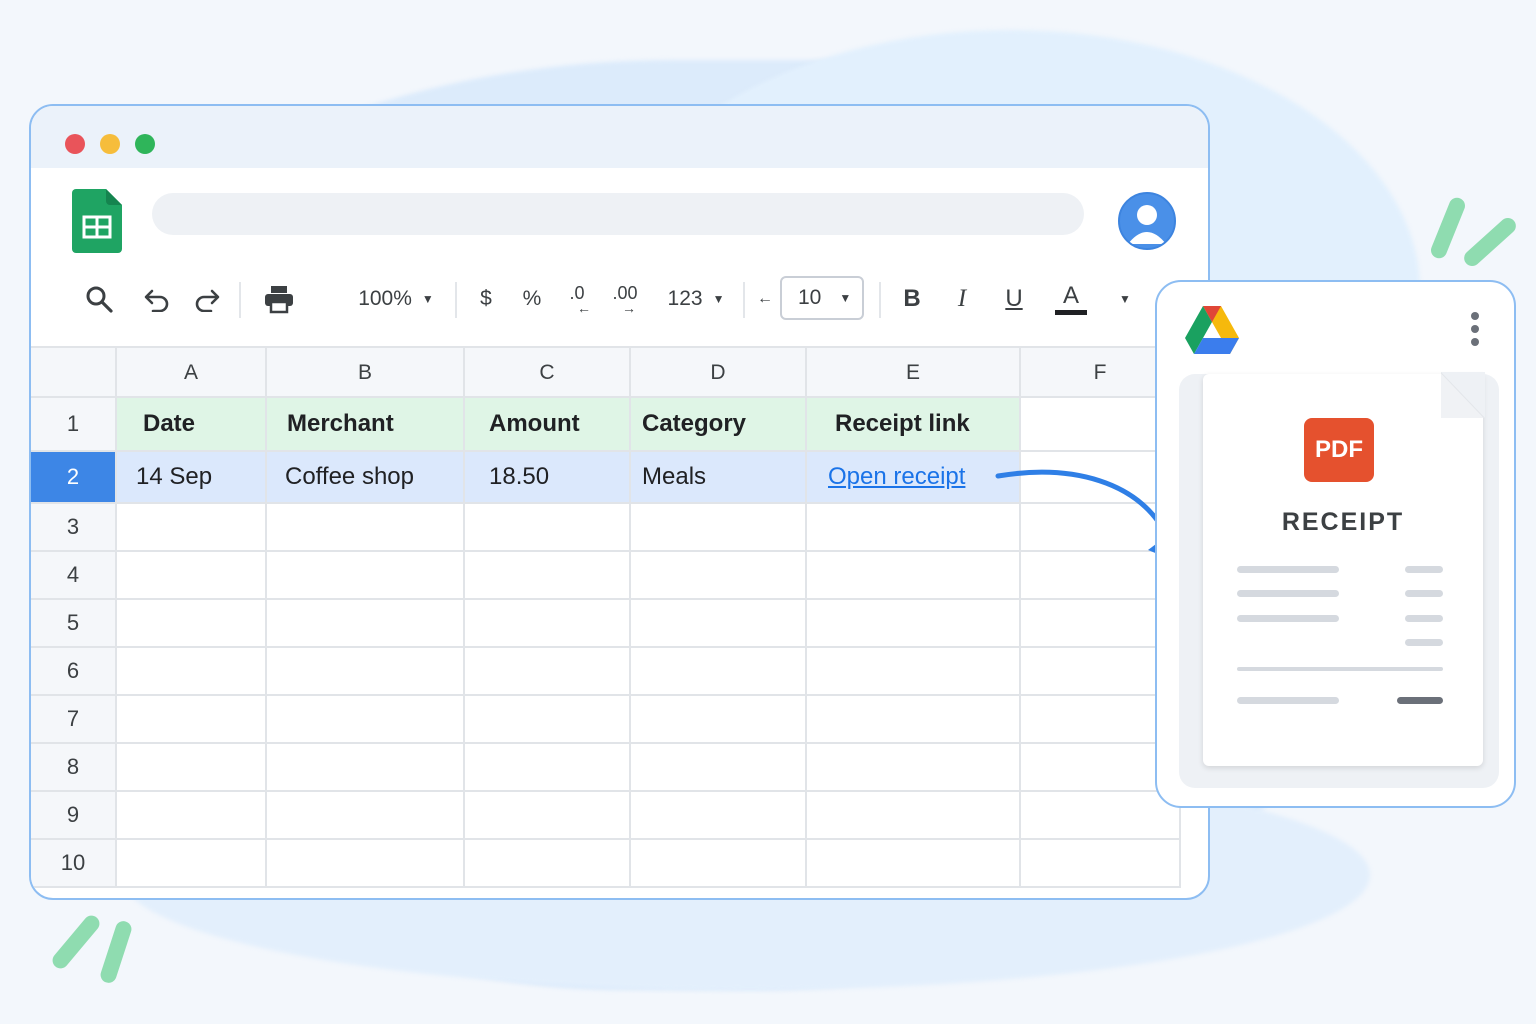  I want to click on column-header-d: D, so click(717, 373).